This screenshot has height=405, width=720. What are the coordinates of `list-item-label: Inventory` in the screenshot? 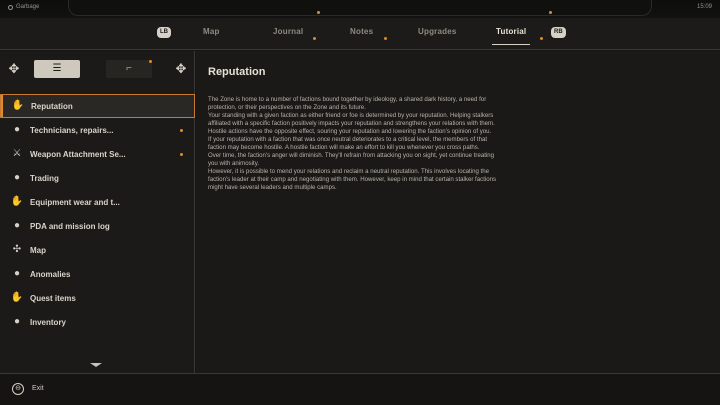 It's located at (48, 322).